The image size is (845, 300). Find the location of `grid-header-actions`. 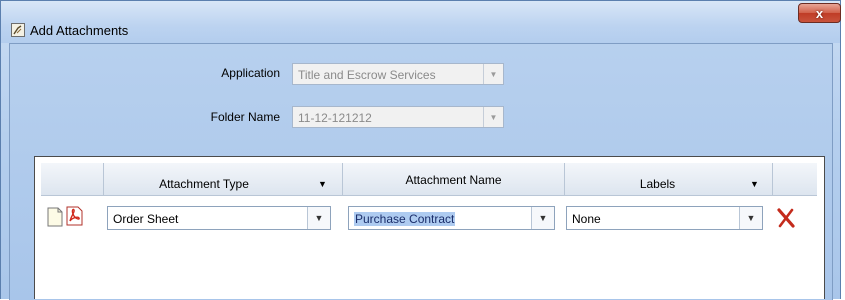

grid-header-actions is located at coordinates (794, 179).